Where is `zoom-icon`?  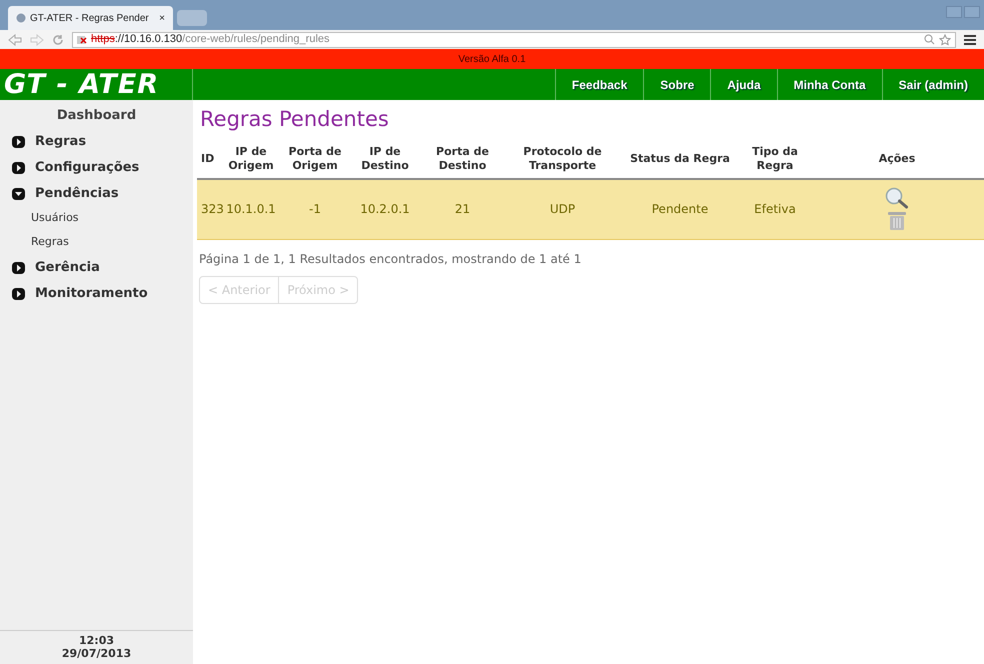 zoom-icon is located at coordinates (929, 39).